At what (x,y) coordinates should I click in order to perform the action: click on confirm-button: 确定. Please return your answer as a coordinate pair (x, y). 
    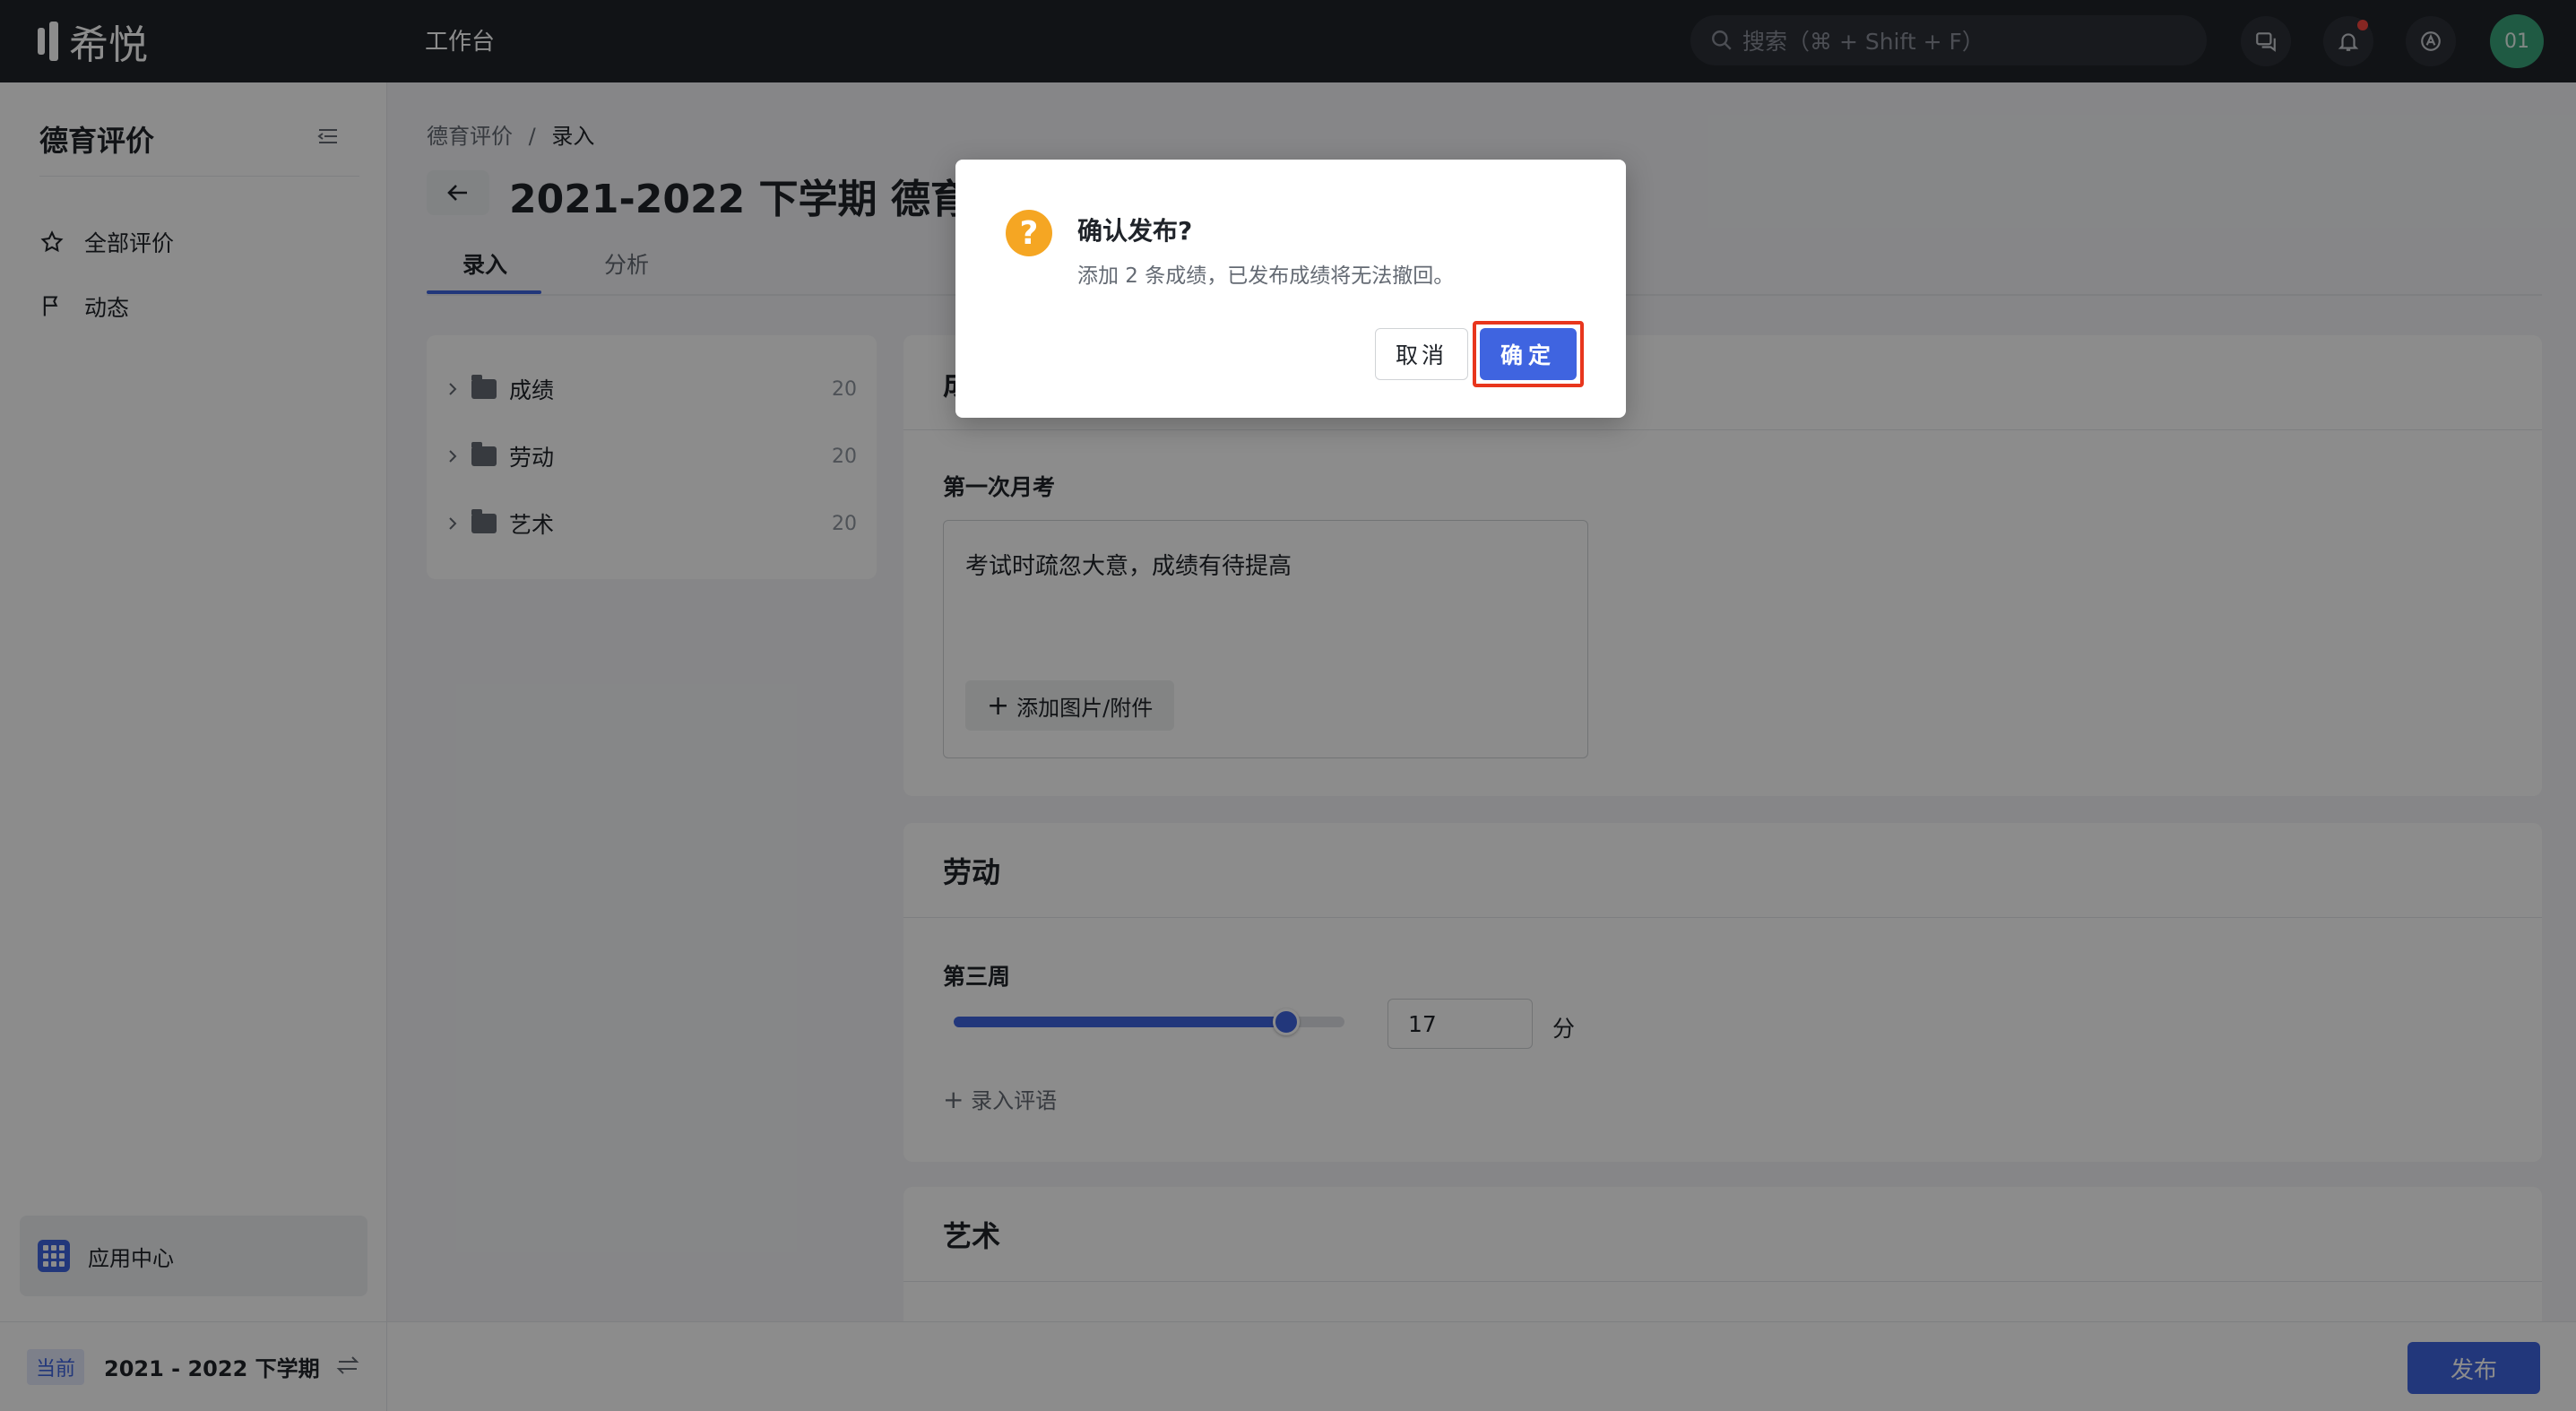
    Looking at the image, I should click on (1528, 354).